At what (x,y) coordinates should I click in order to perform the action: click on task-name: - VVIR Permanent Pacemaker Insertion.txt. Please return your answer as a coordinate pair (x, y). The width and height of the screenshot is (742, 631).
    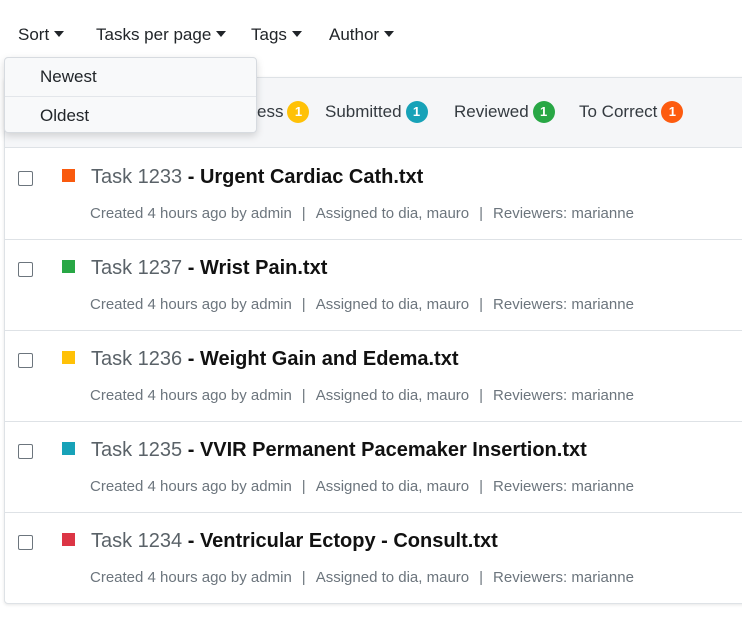
    Looking at the image, I should click on (384, 450).